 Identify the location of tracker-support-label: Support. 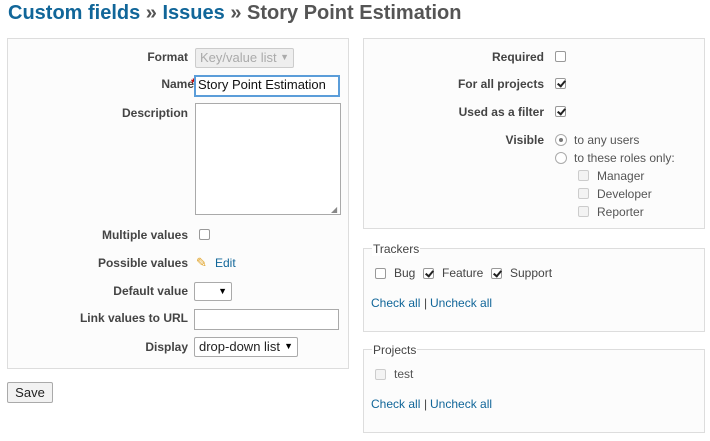
(531, 273).